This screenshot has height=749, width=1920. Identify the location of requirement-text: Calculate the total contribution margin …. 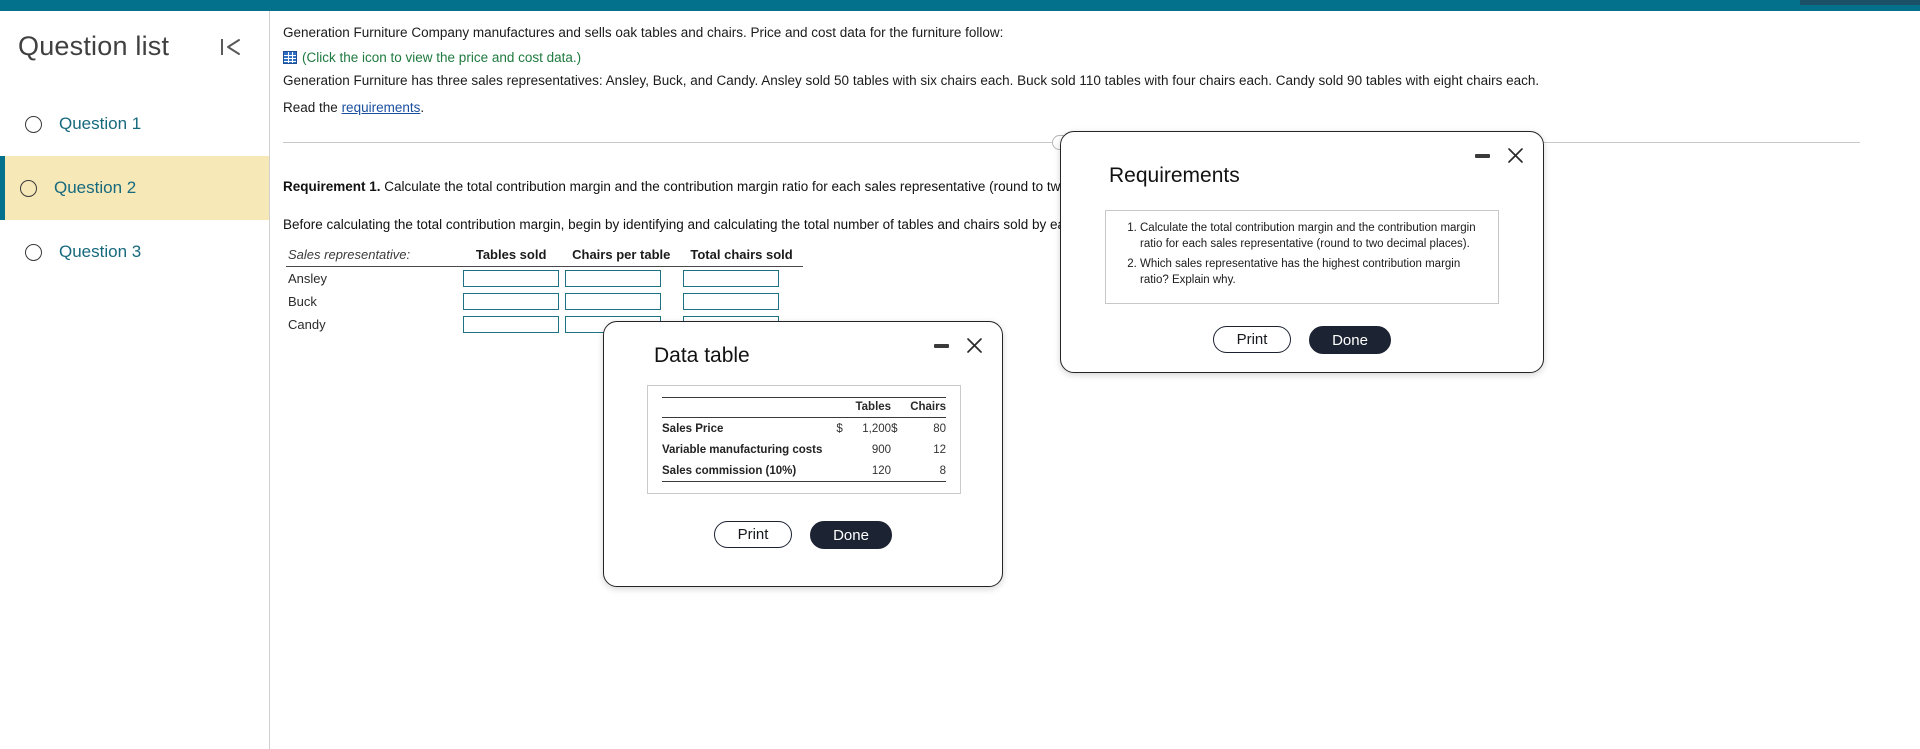
(777, 186).